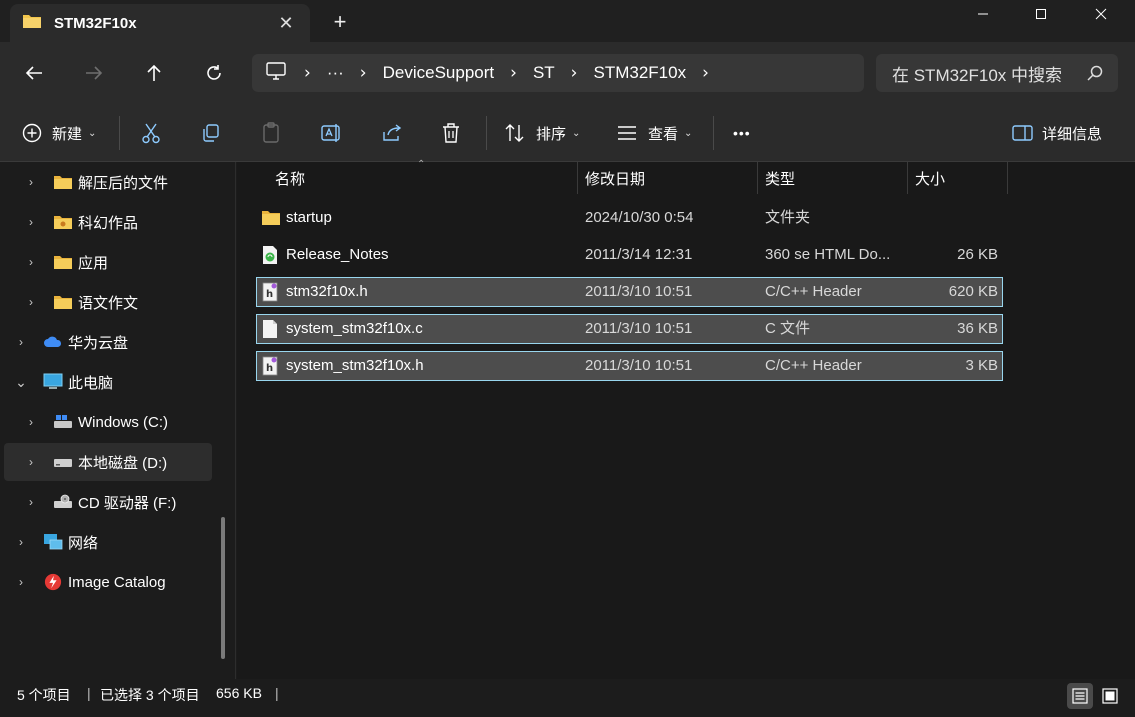  I want to click on sort-button: 排序 ⌄, so click(542, 133).